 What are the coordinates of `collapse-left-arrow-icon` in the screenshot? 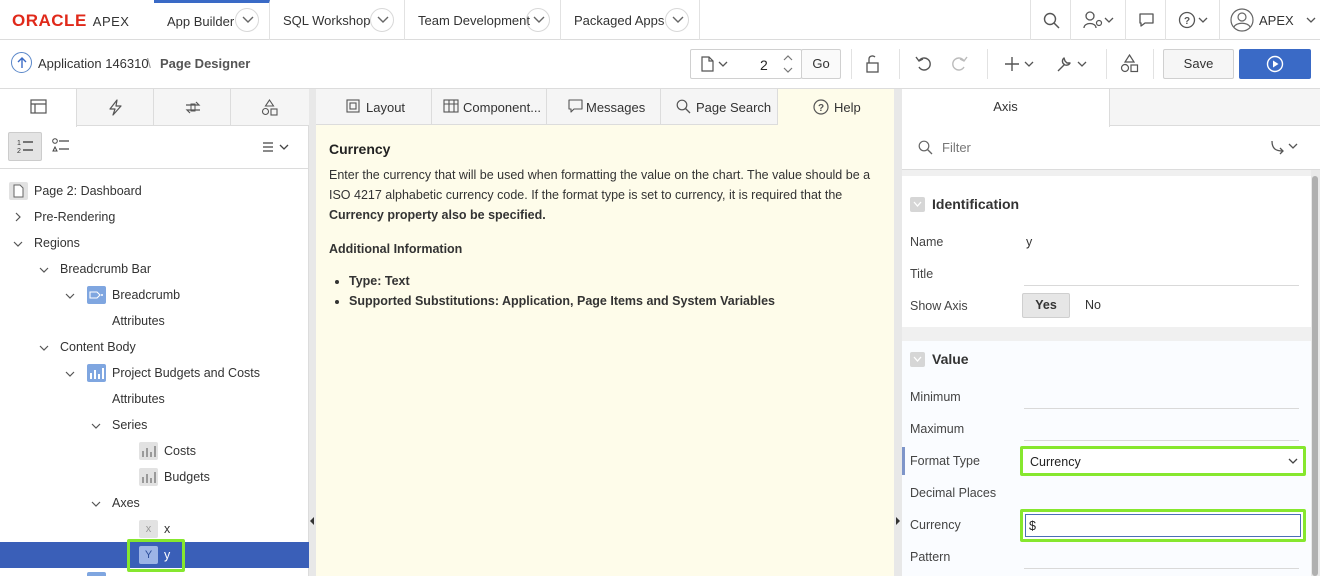 It's located at (312, 521).